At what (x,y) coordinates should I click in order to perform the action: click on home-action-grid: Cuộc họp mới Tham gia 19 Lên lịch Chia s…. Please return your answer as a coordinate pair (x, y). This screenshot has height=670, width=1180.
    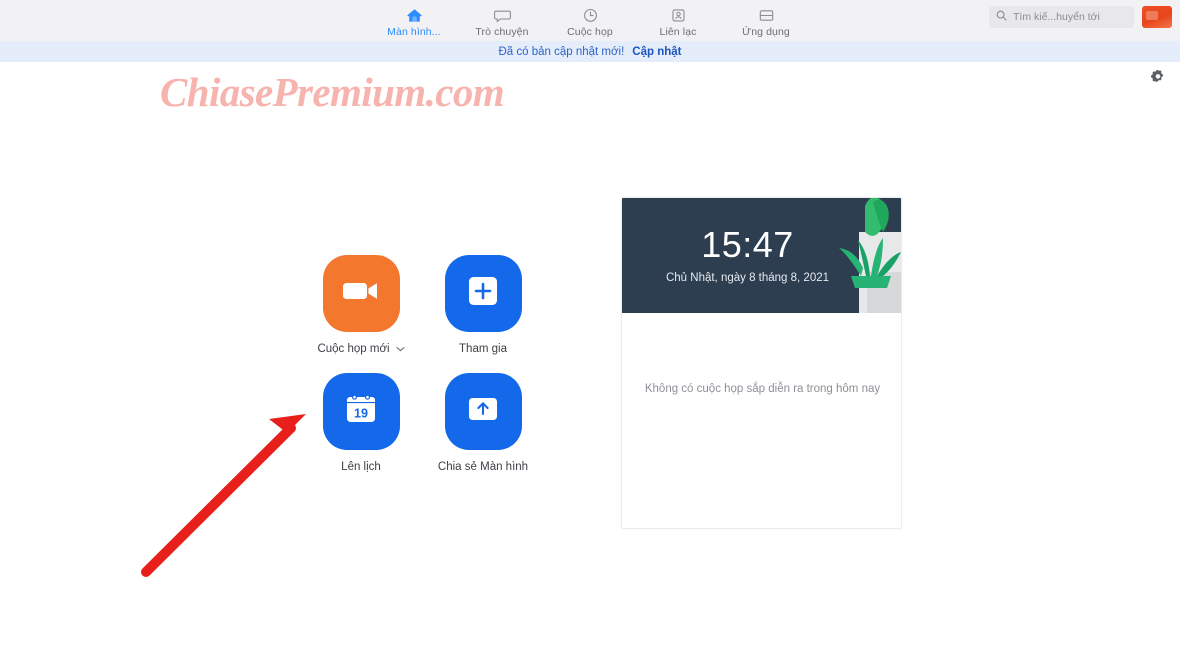
    Looking at the image, I should click on (422, 373).